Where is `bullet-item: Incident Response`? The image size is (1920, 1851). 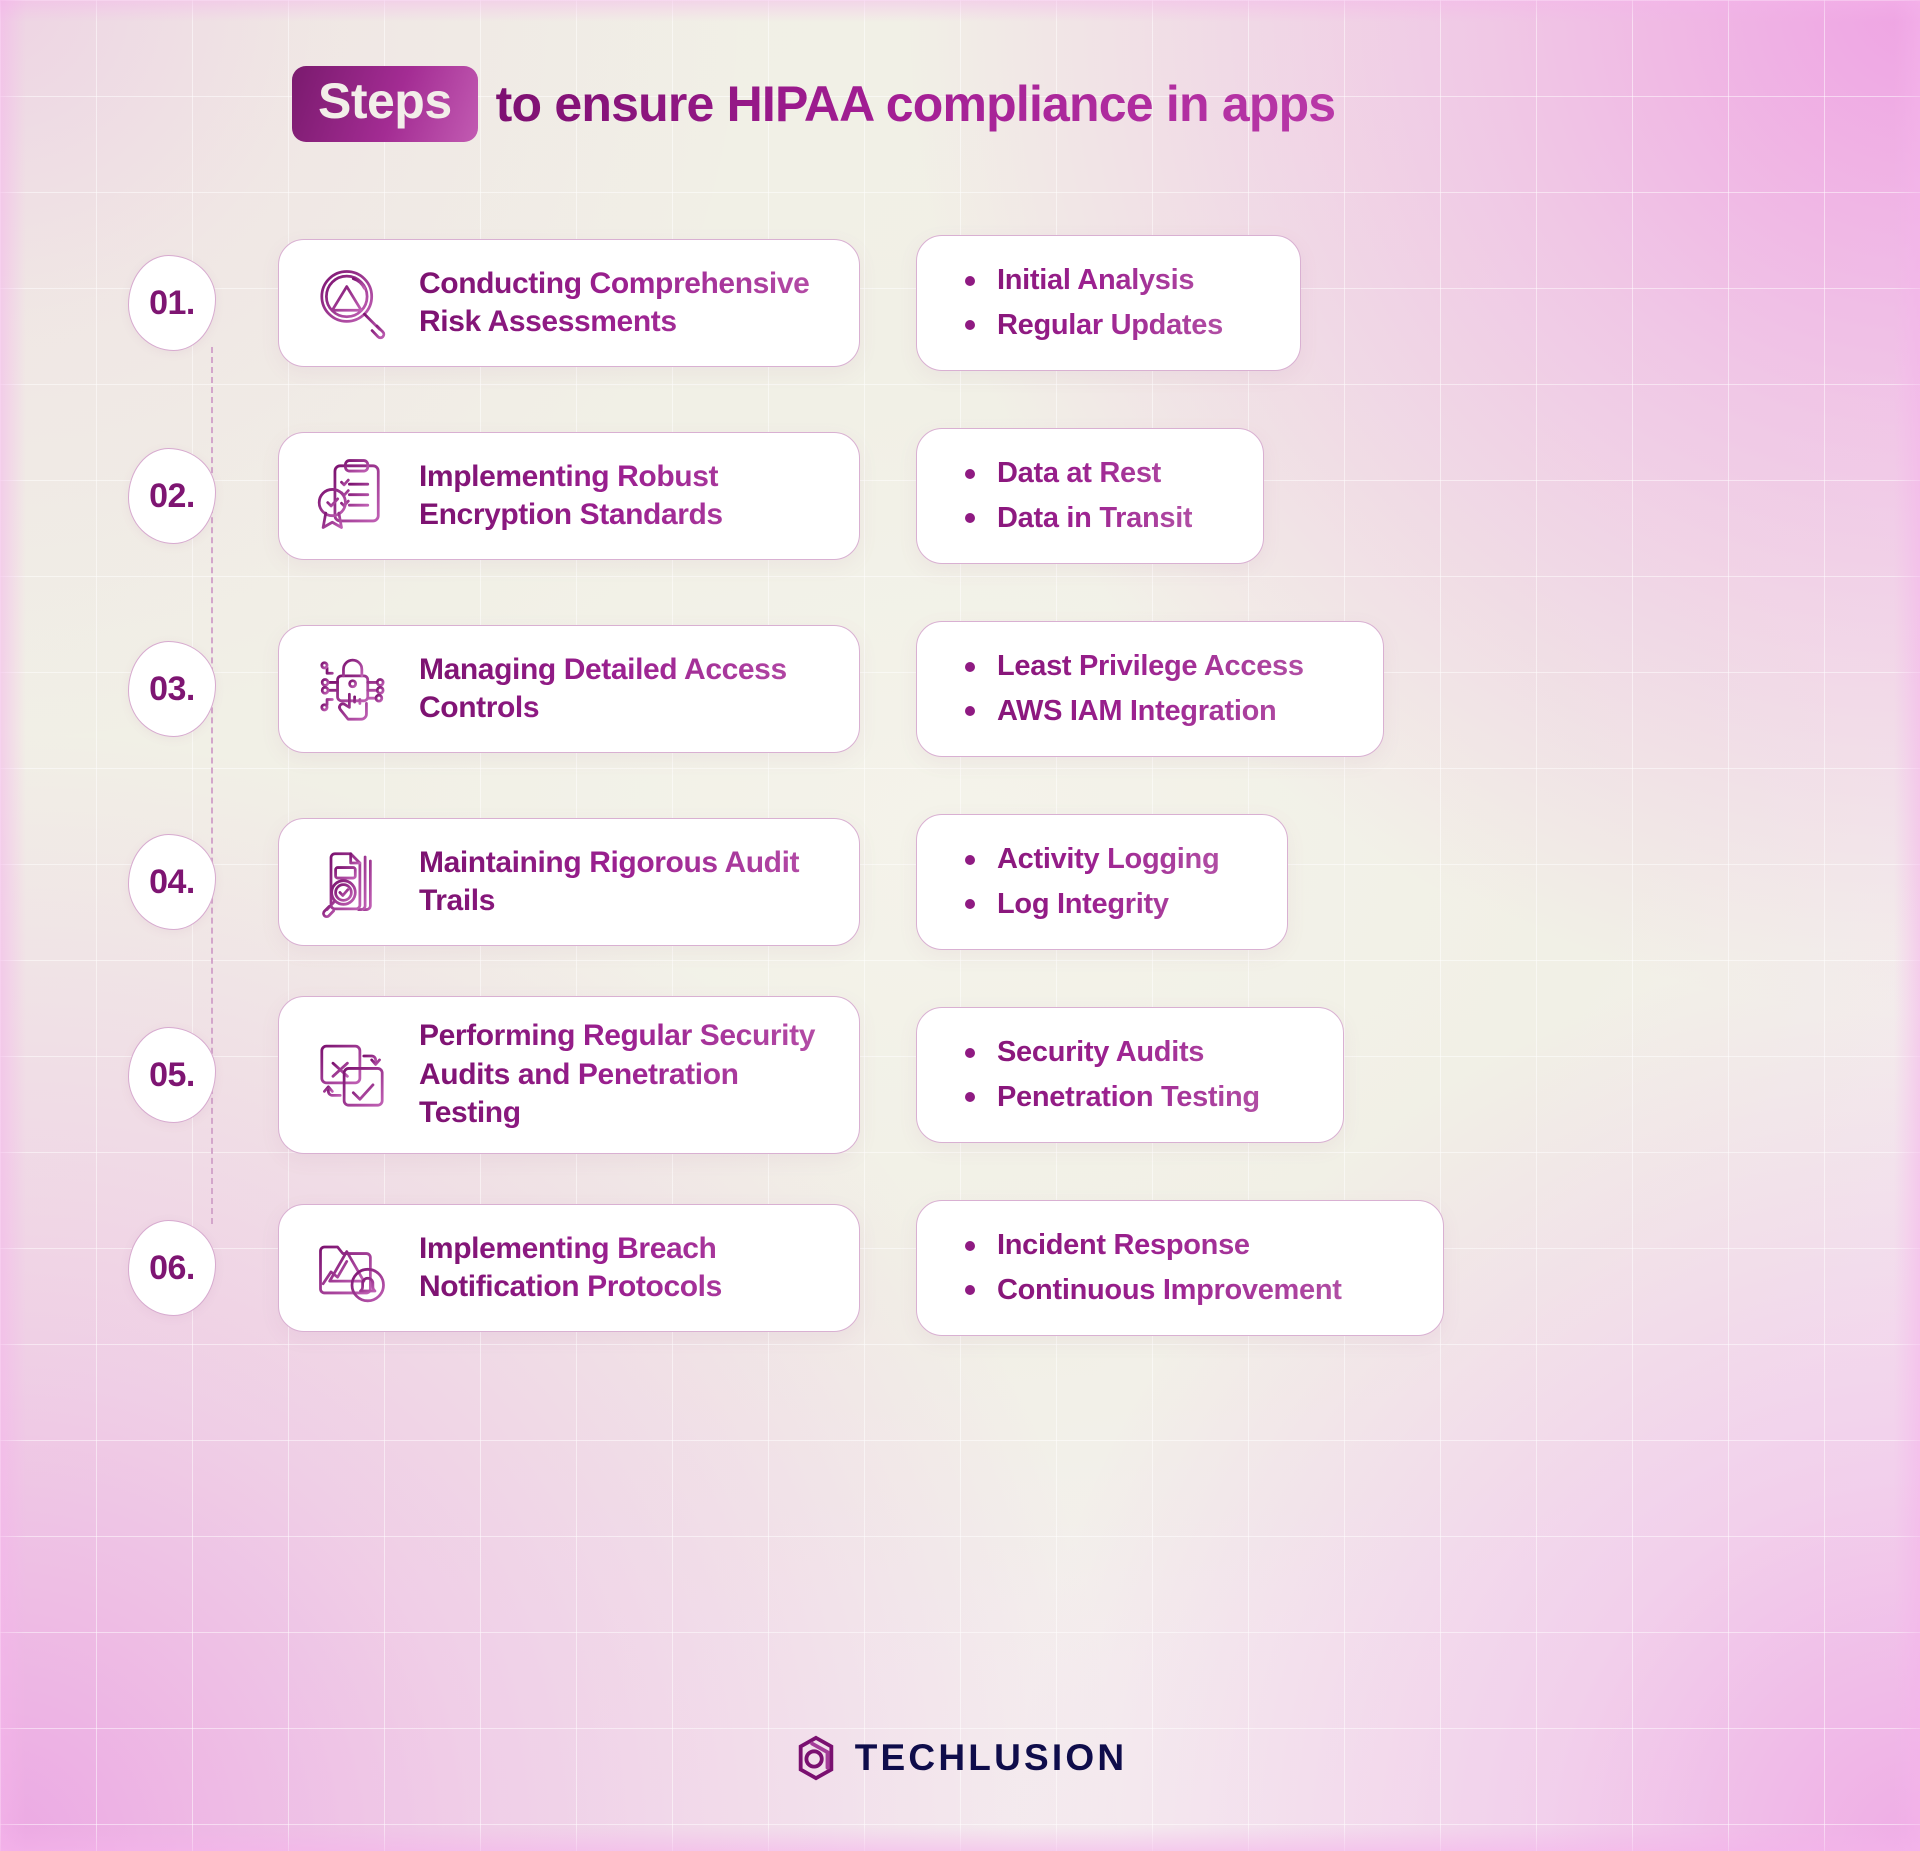
bullet-item: Incident Response is located at coordinates (1151, 1245).